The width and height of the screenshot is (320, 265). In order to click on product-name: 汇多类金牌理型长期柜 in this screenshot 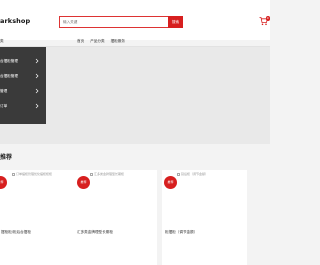, I will do `click(95, 232)`.